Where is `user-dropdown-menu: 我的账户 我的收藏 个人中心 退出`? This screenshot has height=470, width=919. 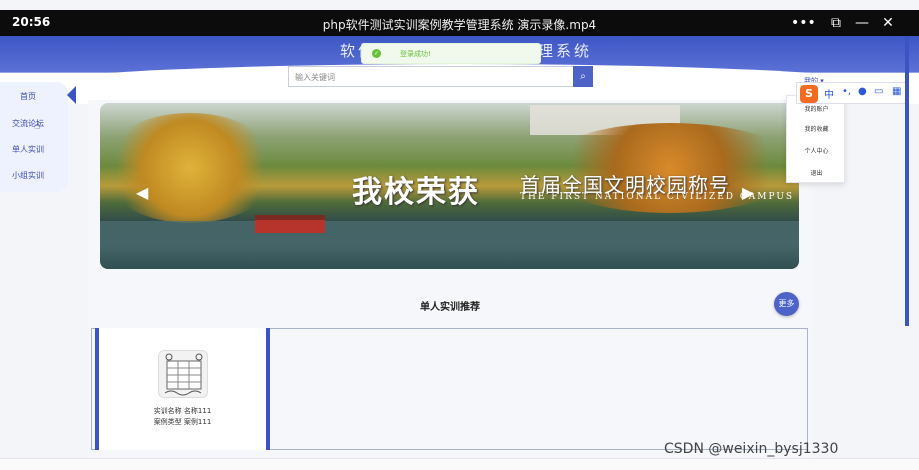
user-dropdown-menu: 我的账户 我的收藏 个人中心 退出 is located at coordinates (815, 139).